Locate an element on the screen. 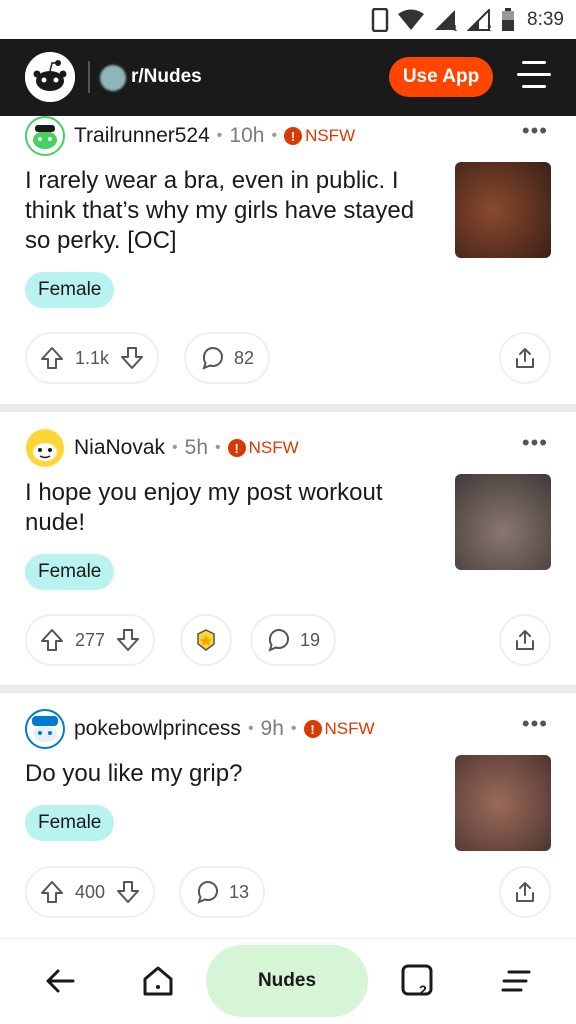  vote-count: 1.1k is located at coordinates (92, 357).